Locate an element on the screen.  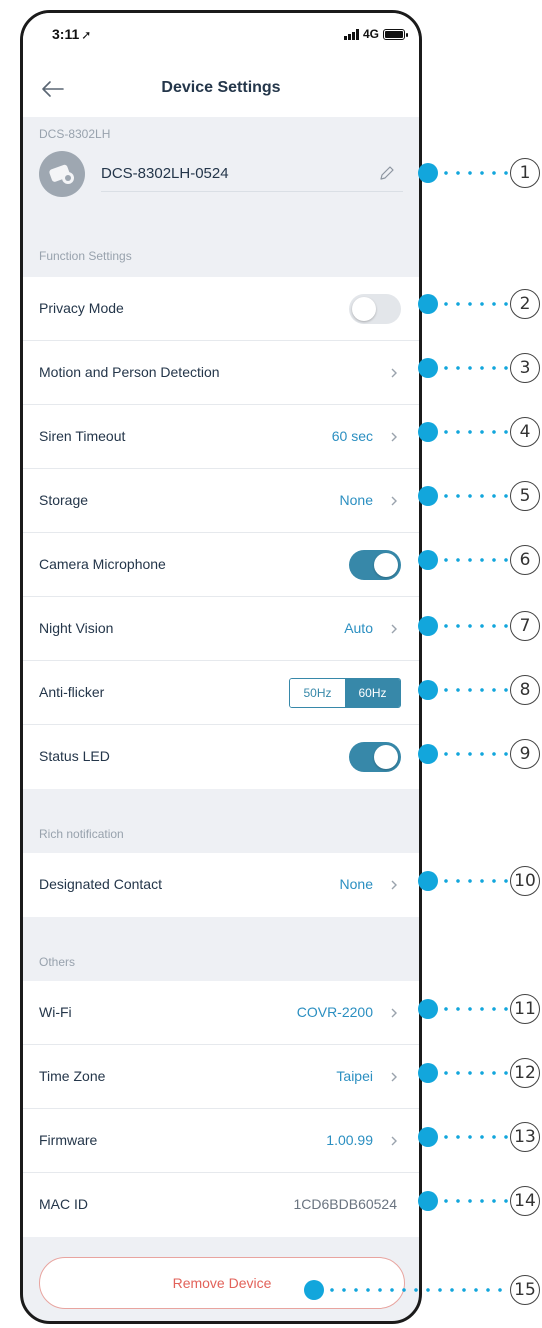
designated-contact-row: Designated Contact None is located at coordinates (221, 885).